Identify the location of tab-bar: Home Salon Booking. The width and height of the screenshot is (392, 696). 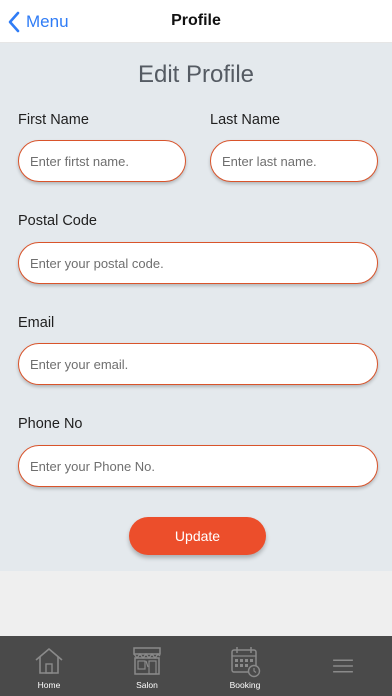
(196, 666).